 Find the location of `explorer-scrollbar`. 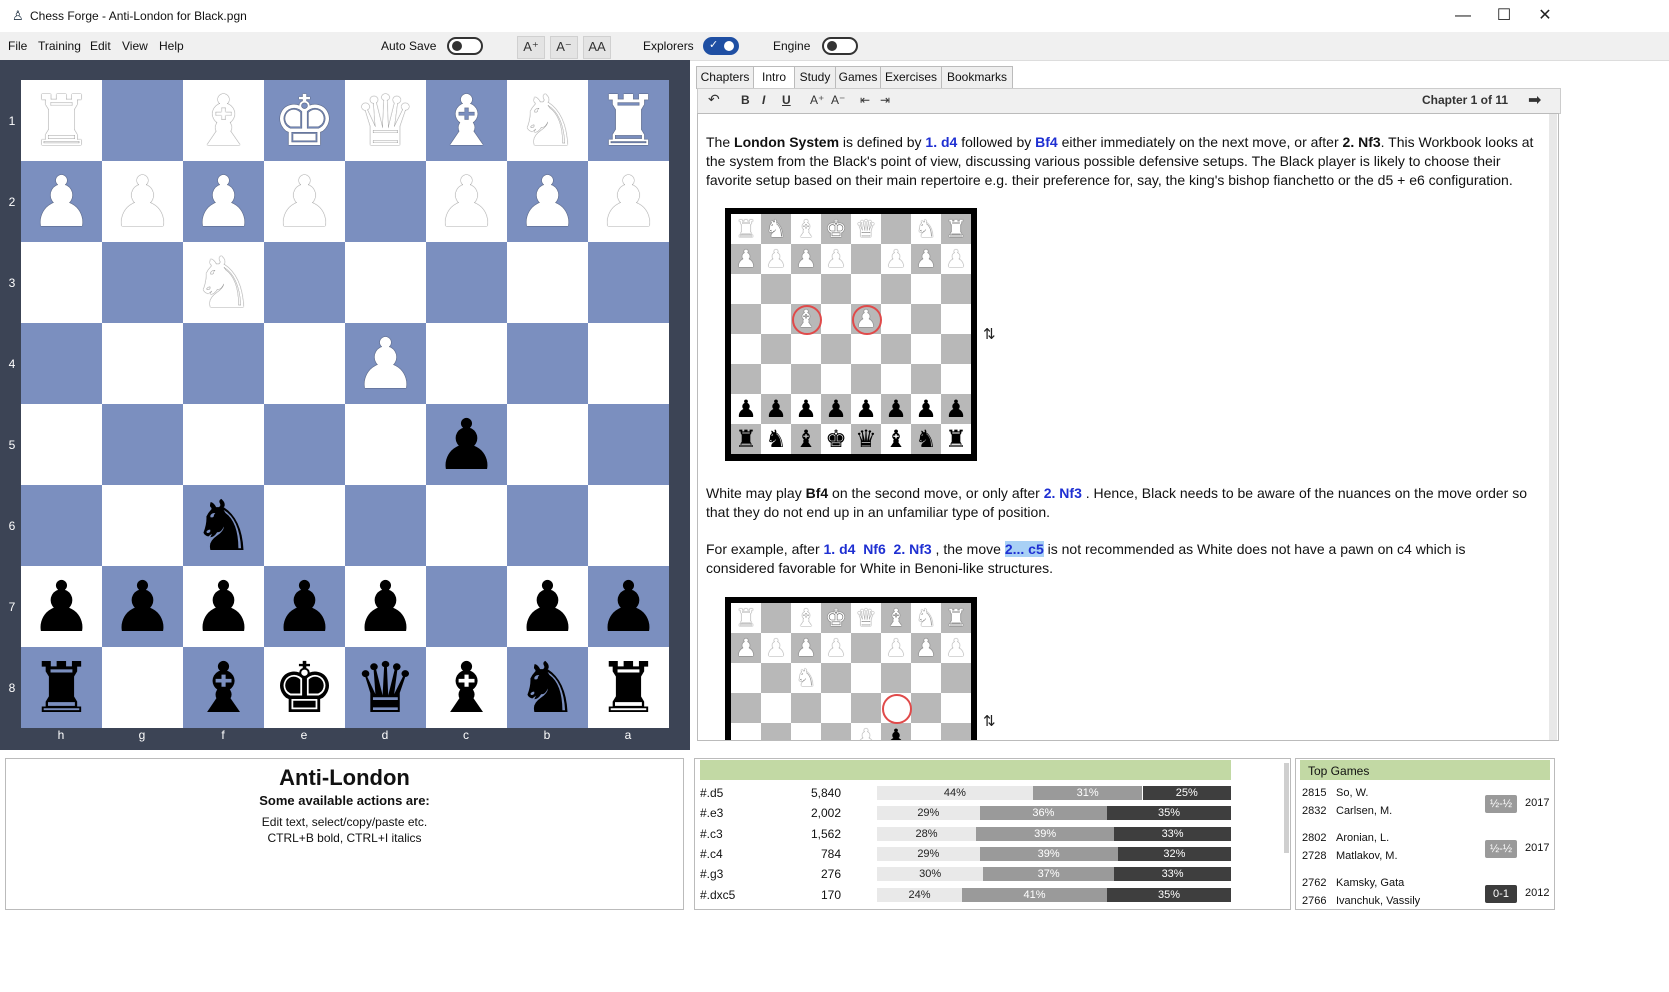

explorer-scrollbar is located at coordinates (1286, 808).